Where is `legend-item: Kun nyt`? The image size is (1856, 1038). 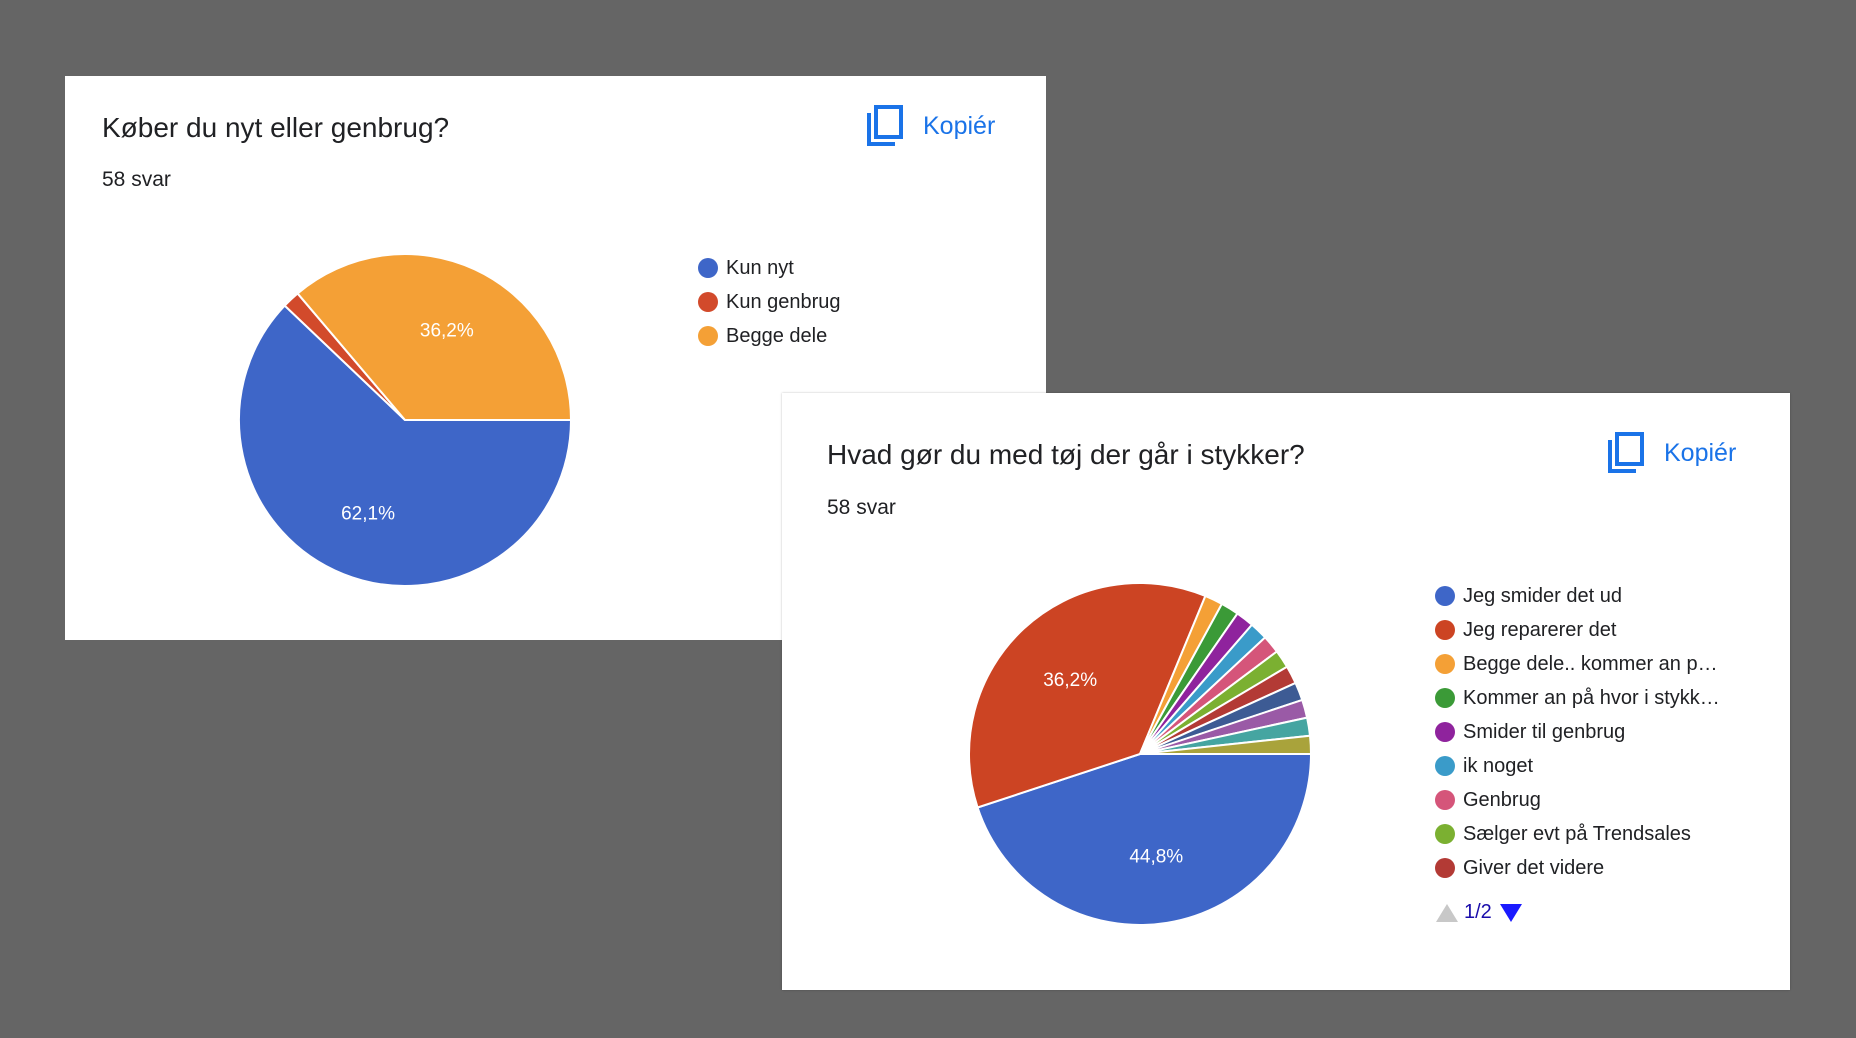 legend-item: Kun nyt is located at coordinates (769, 268).